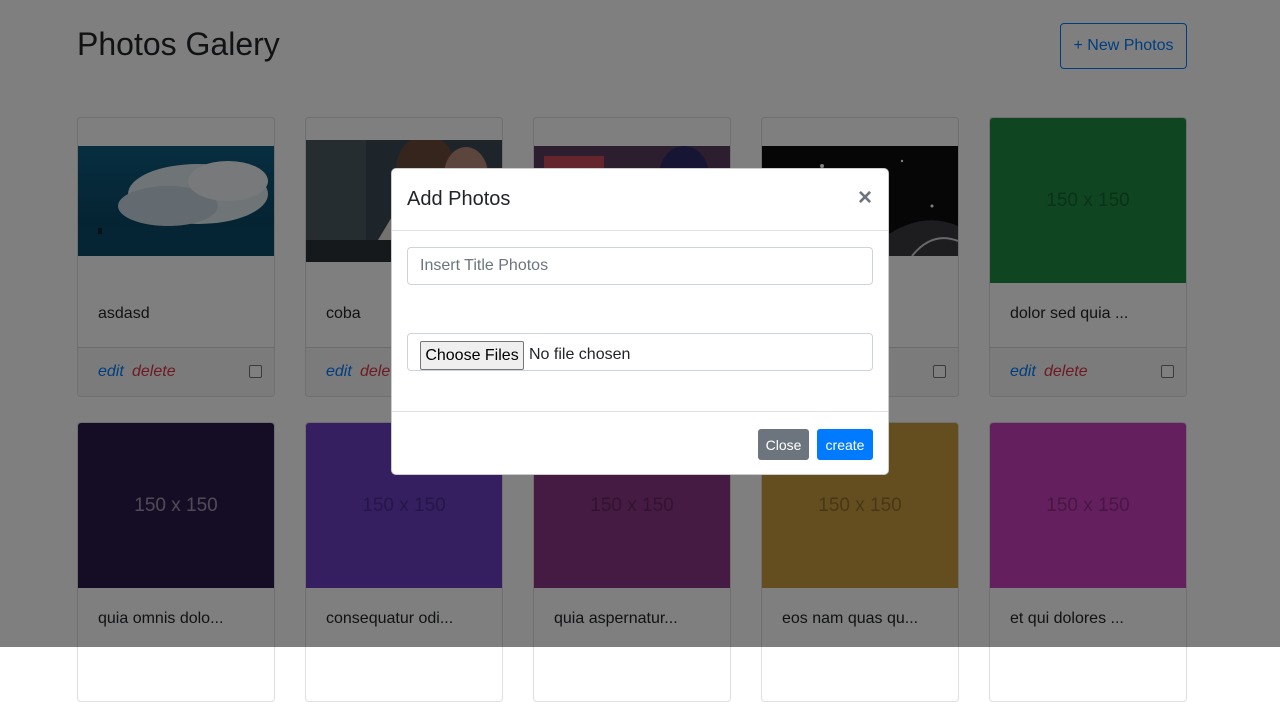 The width and height of the screenshot is (1280, 702). Describe the element at coordinates (783, 444) in the screenshot. I see `close-button: Close` at that location.